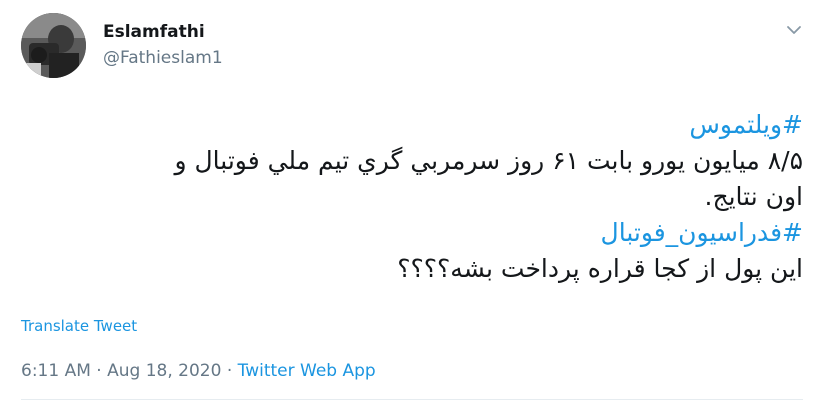 The height and width of the screenshot is (405, 824). I want to click on tweet-date: Aug 18, 2020, so click(164, 371).